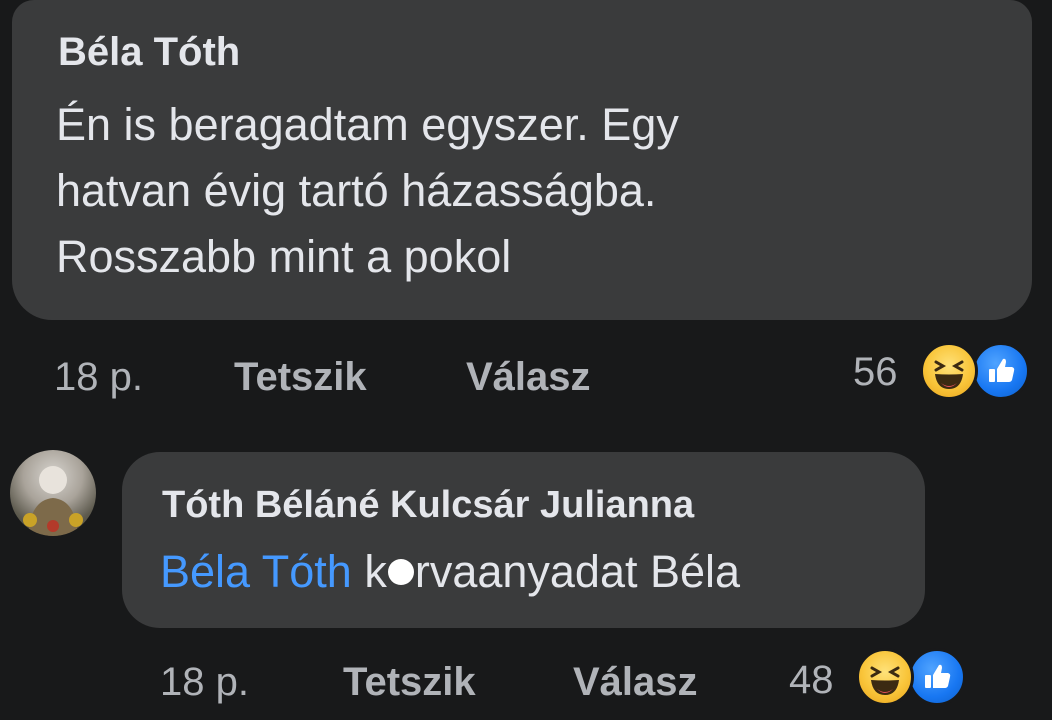 Image resolution: width=1052 pixels, height=720 pixels. Describe the element at coordinates (400, 572) in the screenshot. I see `censor-blot` at that location.